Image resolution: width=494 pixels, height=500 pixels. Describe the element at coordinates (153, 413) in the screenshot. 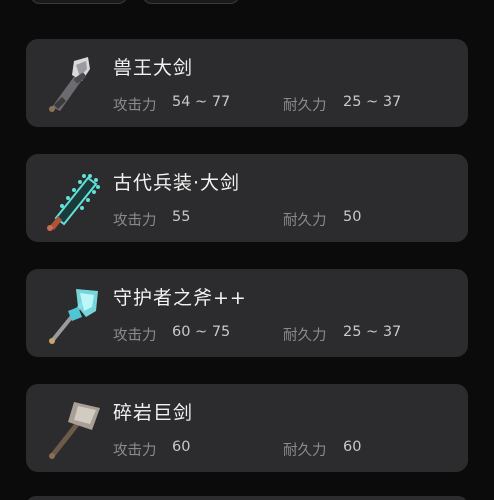

I see `weapon-name: 碎岩巨剑` at that location.